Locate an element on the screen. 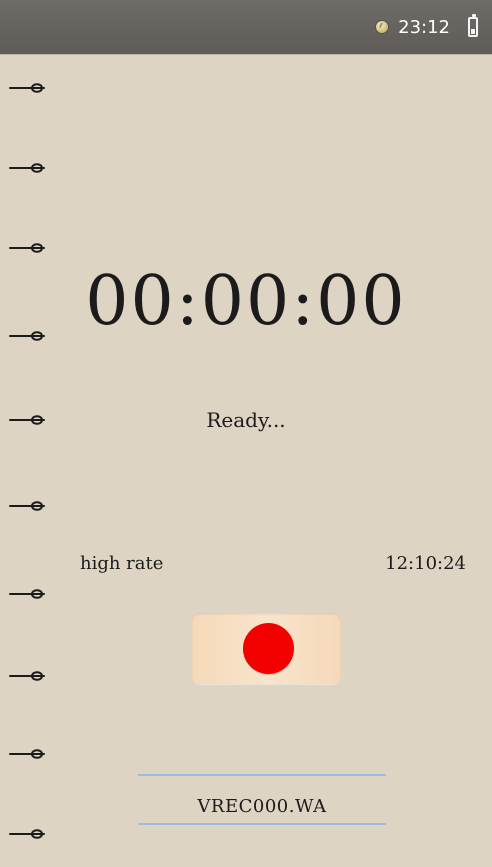 This screenshot has height=867, width=492. filename-box: VREC000.WA is located at coordinates (262, 799).